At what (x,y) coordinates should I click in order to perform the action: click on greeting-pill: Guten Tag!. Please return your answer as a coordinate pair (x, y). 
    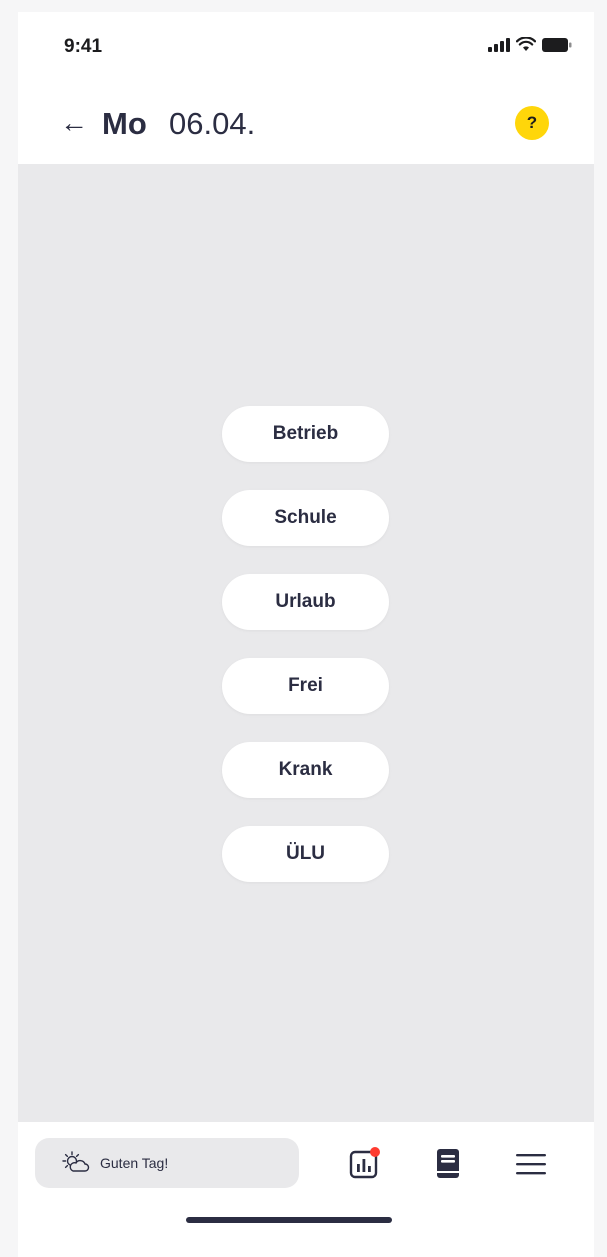
    Looking at the image, I should click on (167, 1163).